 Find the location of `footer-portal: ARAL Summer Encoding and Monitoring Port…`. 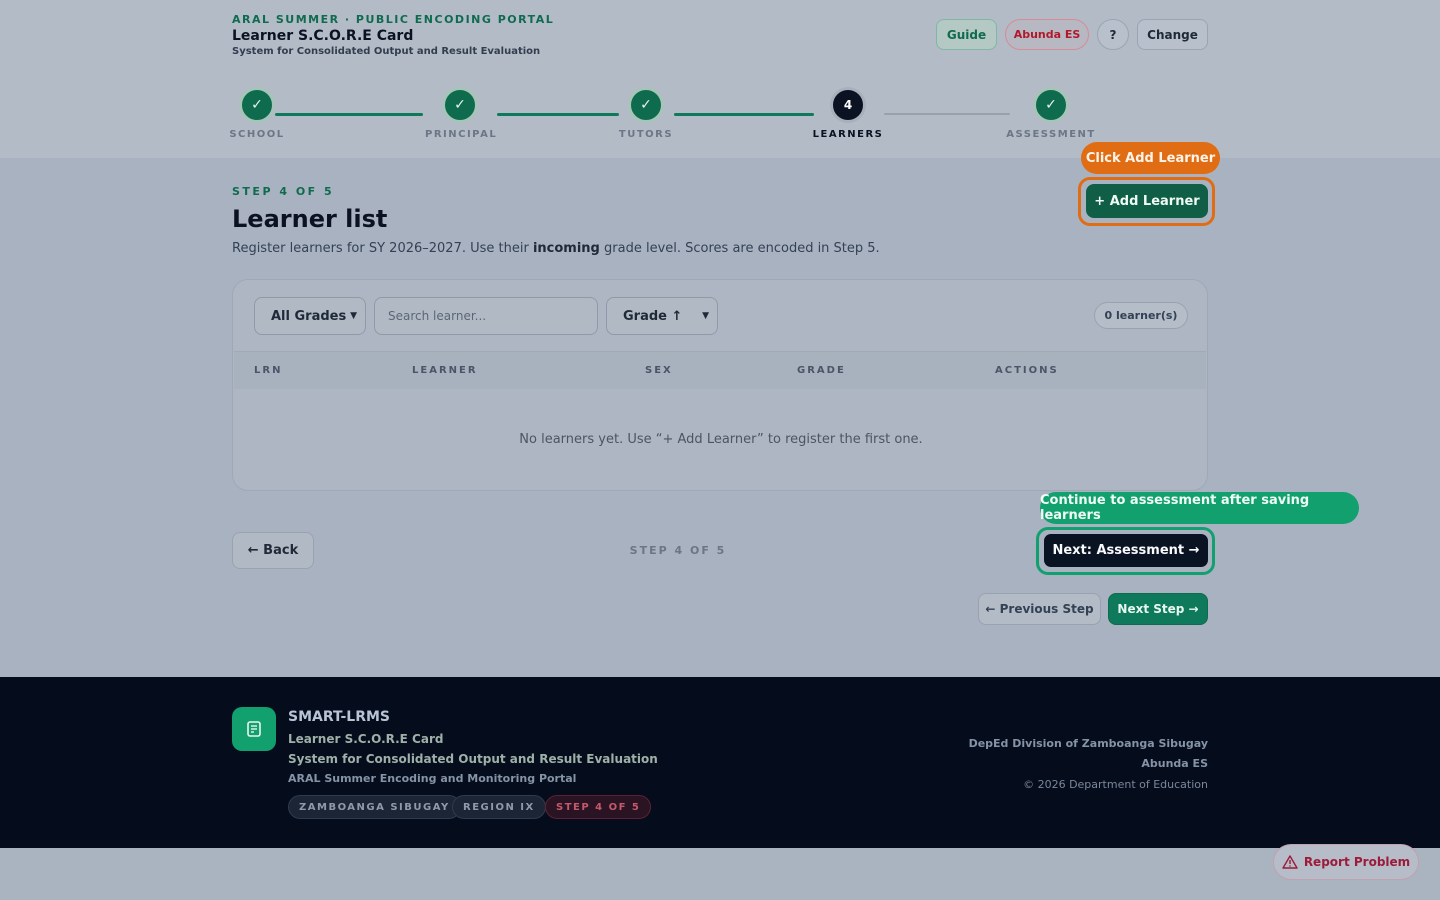

footer-portal: ARAL Summer Encoding and Monitoring Port… is located at coordinates (432, 778).